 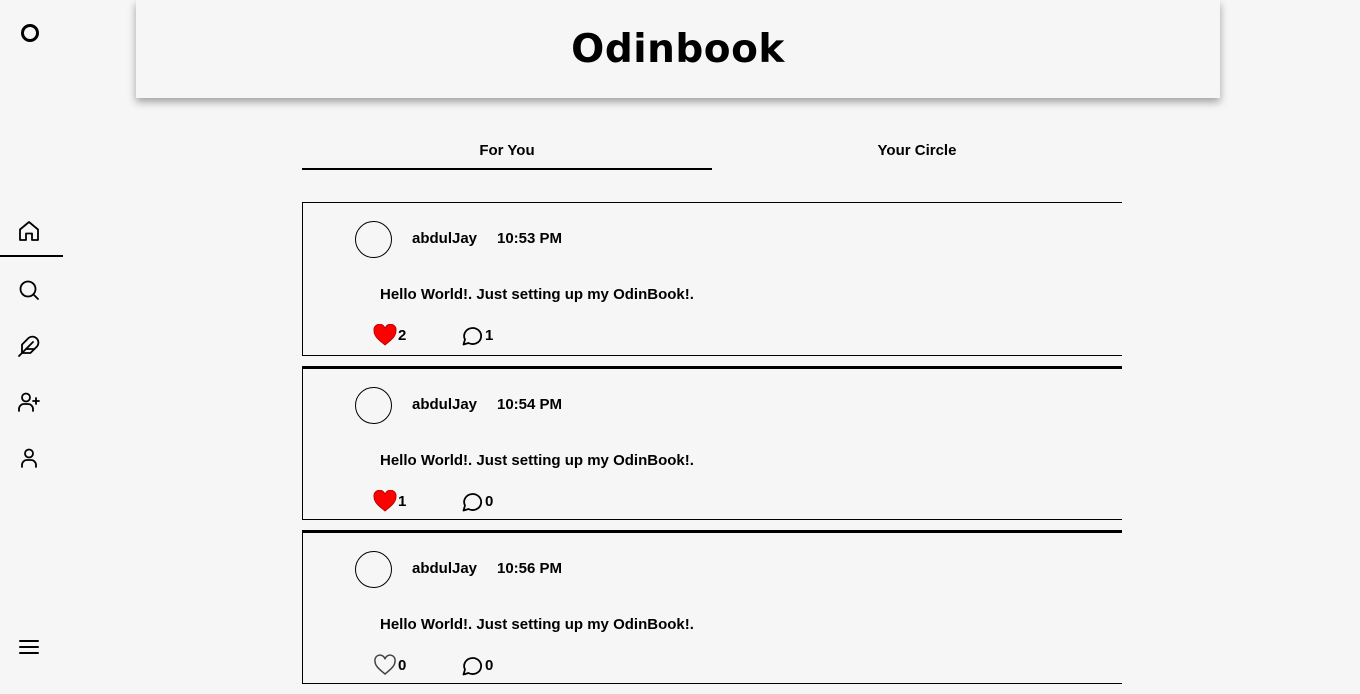 I want to click on like-button: 0, so click(x=389, y=665).